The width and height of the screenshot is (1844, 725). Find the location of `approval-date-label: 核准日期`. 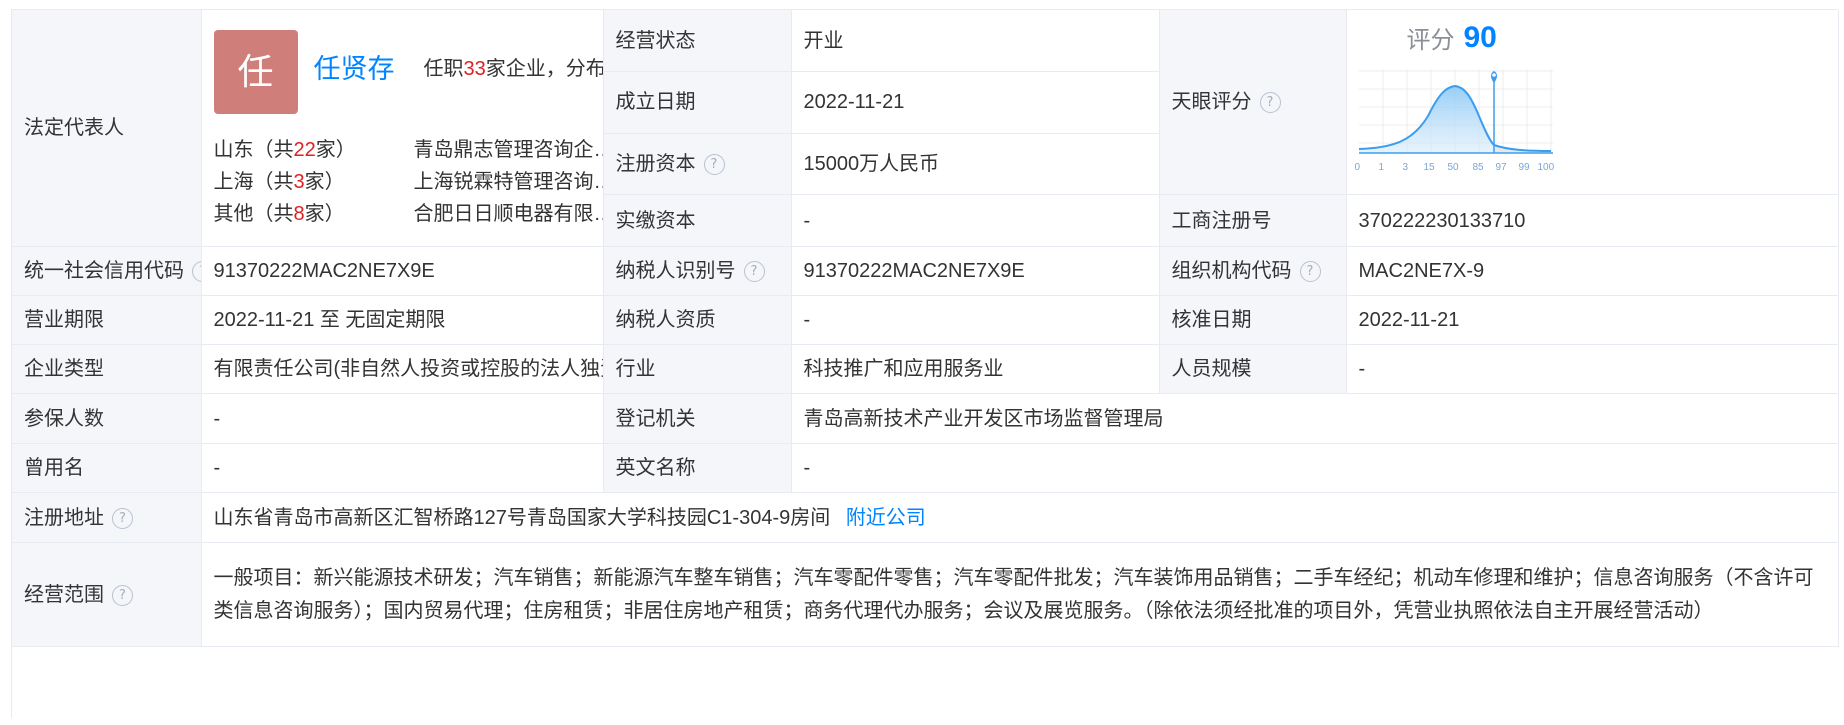

approval-date-label: 核准日期 is located at coordinates (1253, 320).